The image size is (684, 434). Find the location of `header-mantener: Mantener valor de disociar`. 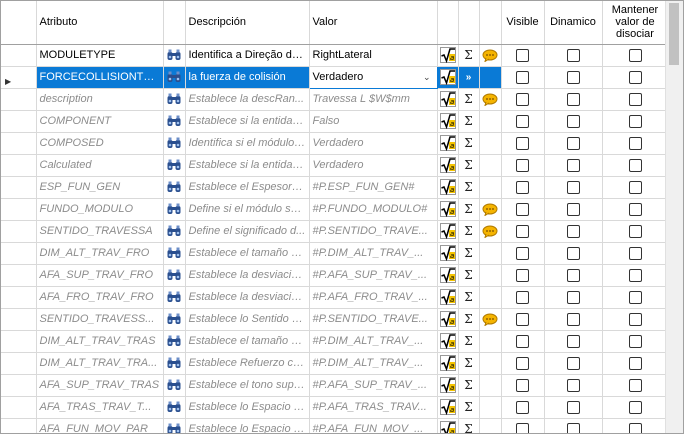

header-mantener: Mantener valor de disociar is located at coordinates (635, 23).